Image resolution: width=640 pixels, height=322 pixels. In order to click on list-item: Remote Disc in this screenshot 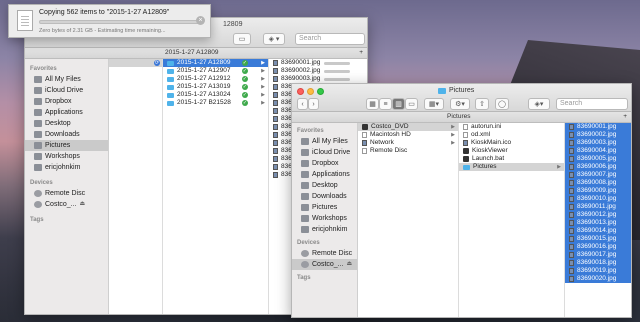, I will do `click(408, 151)`.